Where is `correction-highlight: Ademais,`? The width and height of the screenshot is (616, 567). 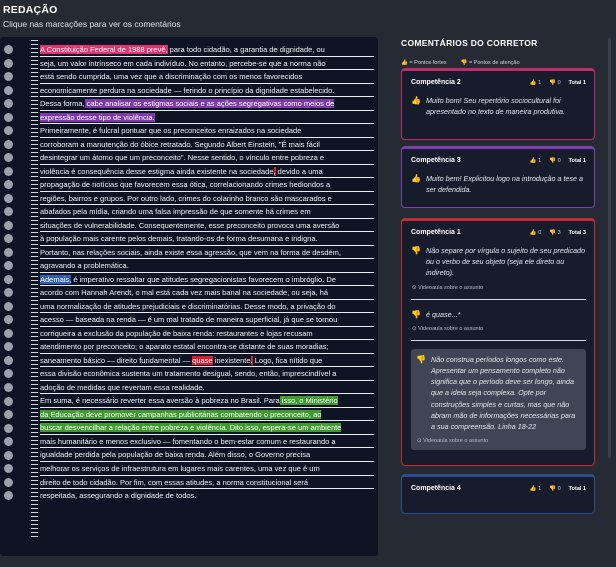 correction-highlight: Ademais, is located at coordinates (56, 279).